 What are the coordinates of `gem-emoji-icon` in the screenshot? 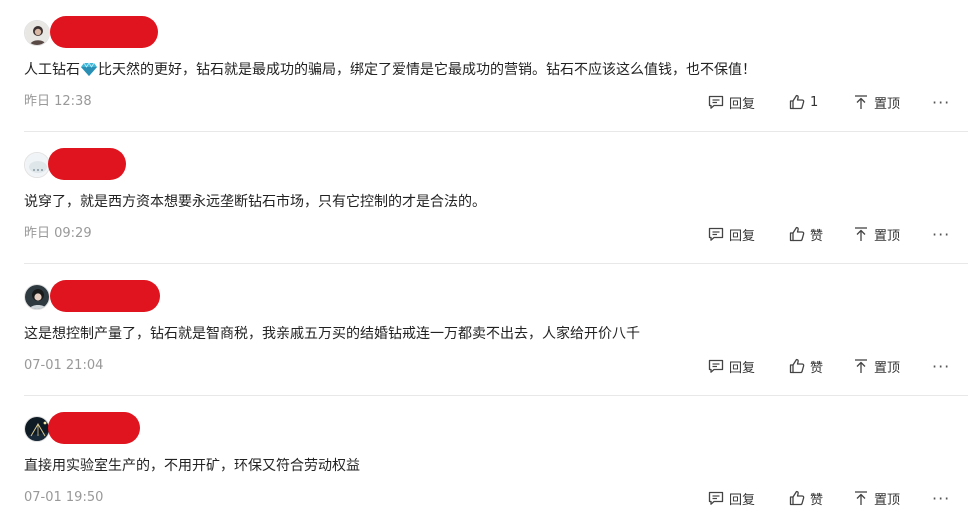 It's located at (89, 69).